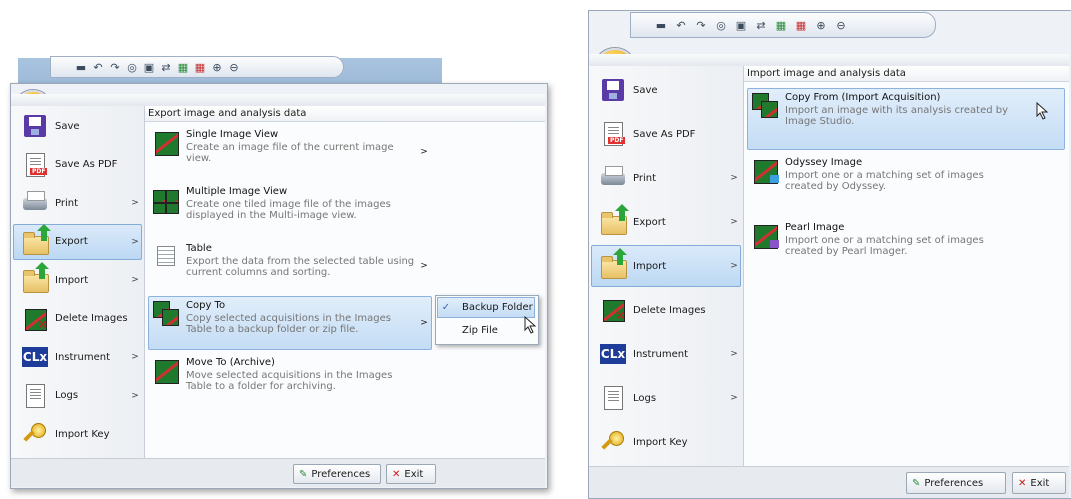 Image resolution: width=1071 pixels, height=499 pixels. What do you see at coordinates (613, 398) in the screenshot?
I see `logs-icon` at bounding box center [613, 398].